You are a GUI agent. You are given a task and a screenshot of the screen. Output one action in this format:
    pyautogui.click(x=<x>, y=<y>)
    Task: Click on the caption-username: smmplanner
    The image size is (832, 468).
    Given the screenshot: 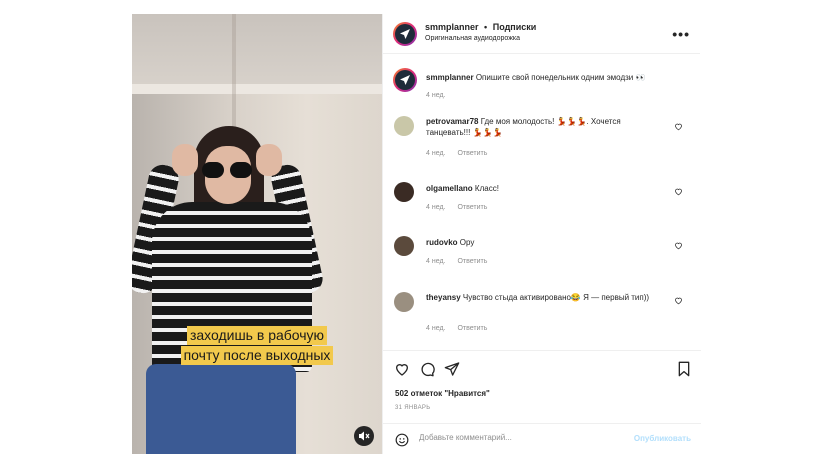 What is the action you would take?
    pyautogui.click(x=450, y=77)
    